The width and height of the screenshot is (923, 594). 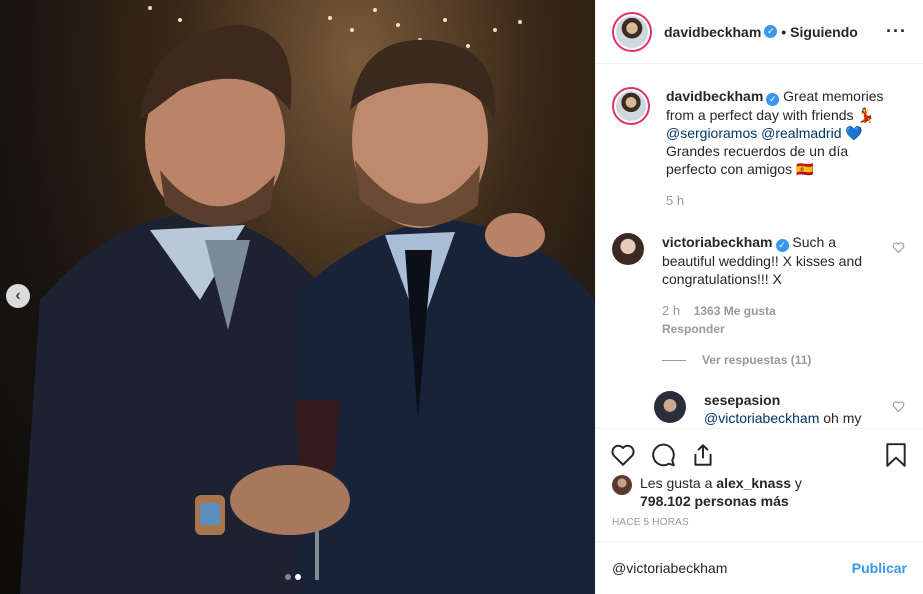 I want to click on comment-time: 2 h, so click(x=671, y=310).